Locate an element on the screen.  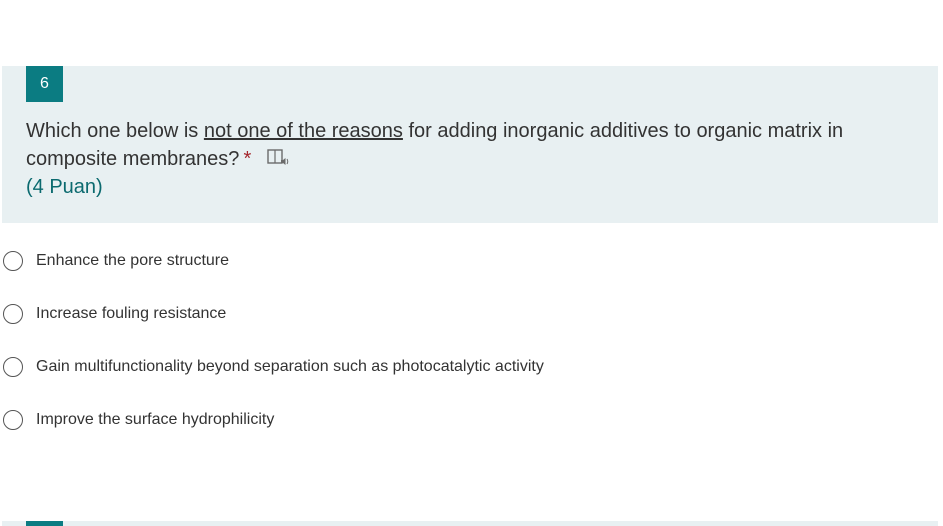
option-label: Improve the surface hydrophilicity is located at coordinates (155, 419).